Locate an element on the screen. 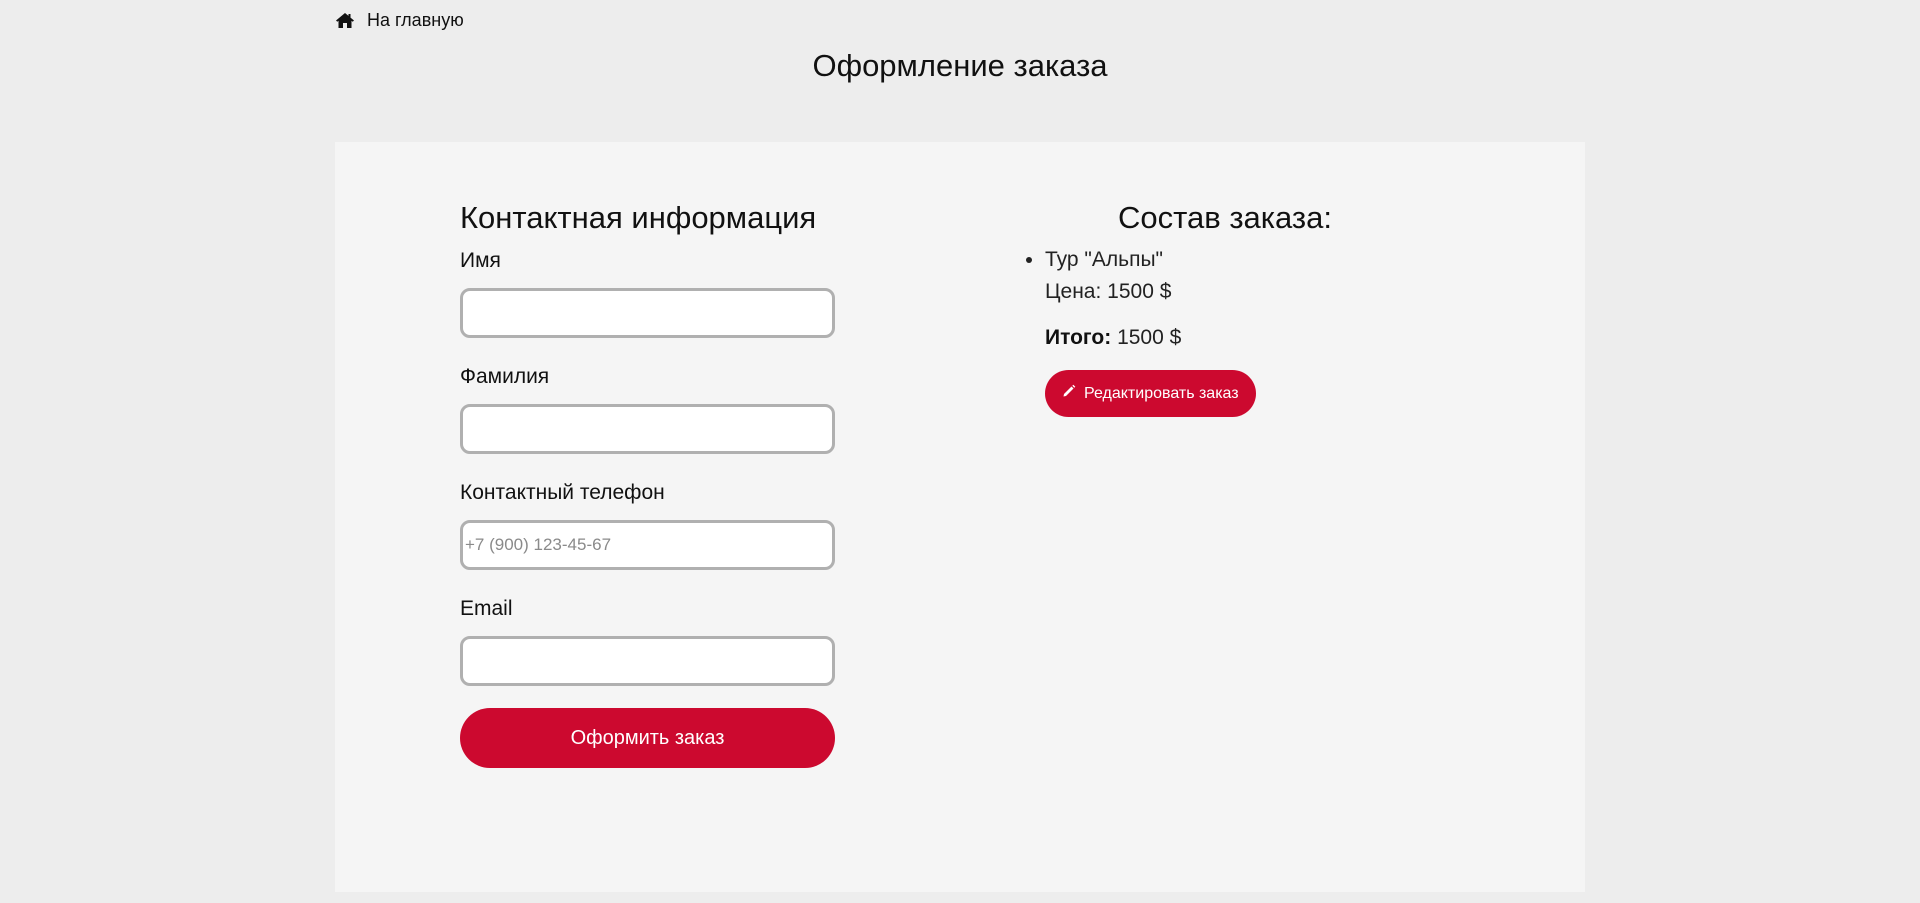 Image resolution: width=1920 pixels, height=903 pixels. order-section-title: Состав заказа: is located at coordinates (1225, 217).